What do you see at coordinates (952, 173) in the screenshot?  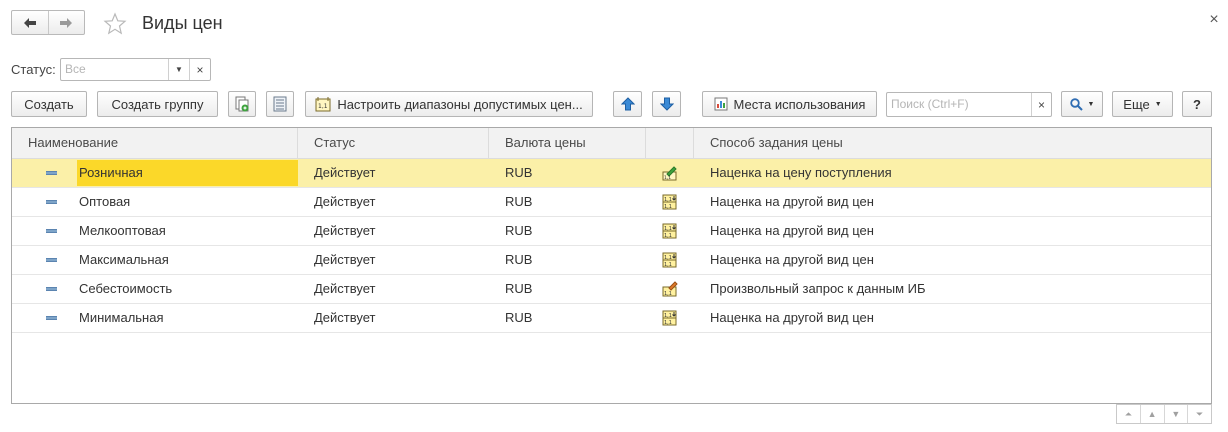 I see `cell-method: Наценка на цену поступления` at bounding box center [952, 173].